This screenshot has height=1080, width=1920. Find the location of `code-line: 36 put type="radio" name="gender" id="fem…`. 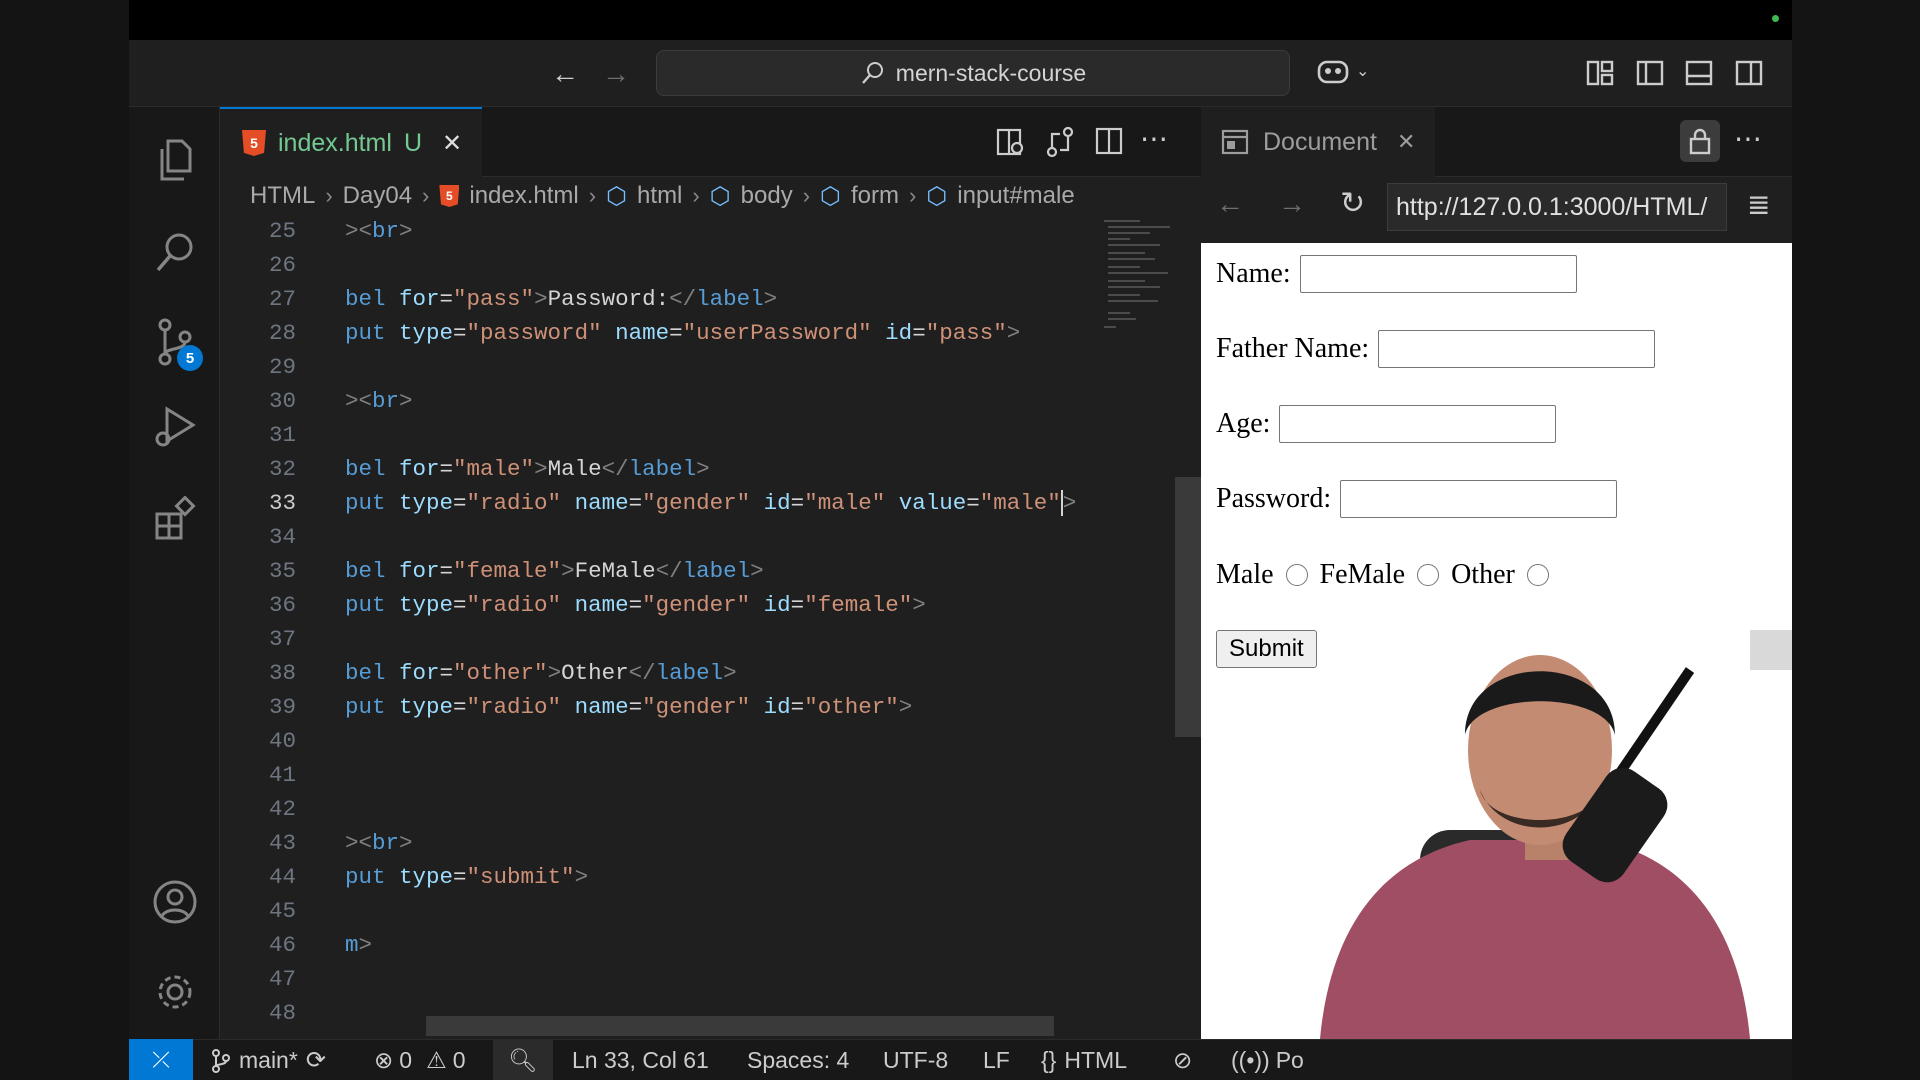

code-line: 36 put type="radio" name="gender" id="fem… is located at coordinates (660, 605).